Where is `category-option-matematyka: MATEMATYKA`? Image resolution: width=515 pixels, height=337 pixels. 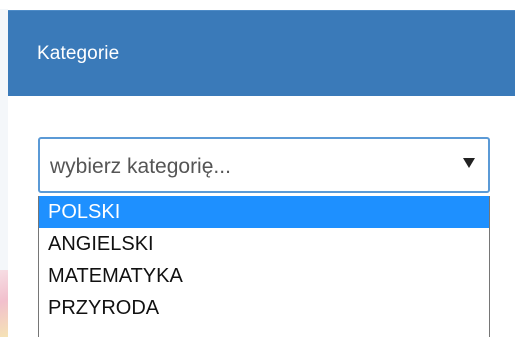 category-option-matematyka: MATEMATYKA is located at coordinates (264, 276).